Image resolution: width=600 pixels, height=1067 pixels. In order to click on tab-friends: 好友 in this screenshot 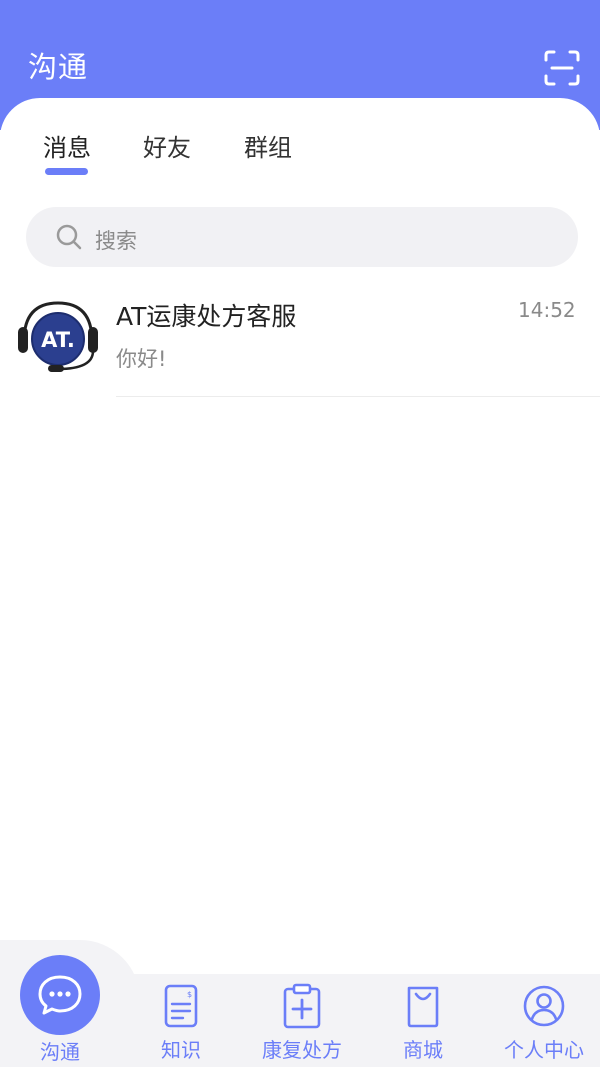, I will do `click(167, 145)`.